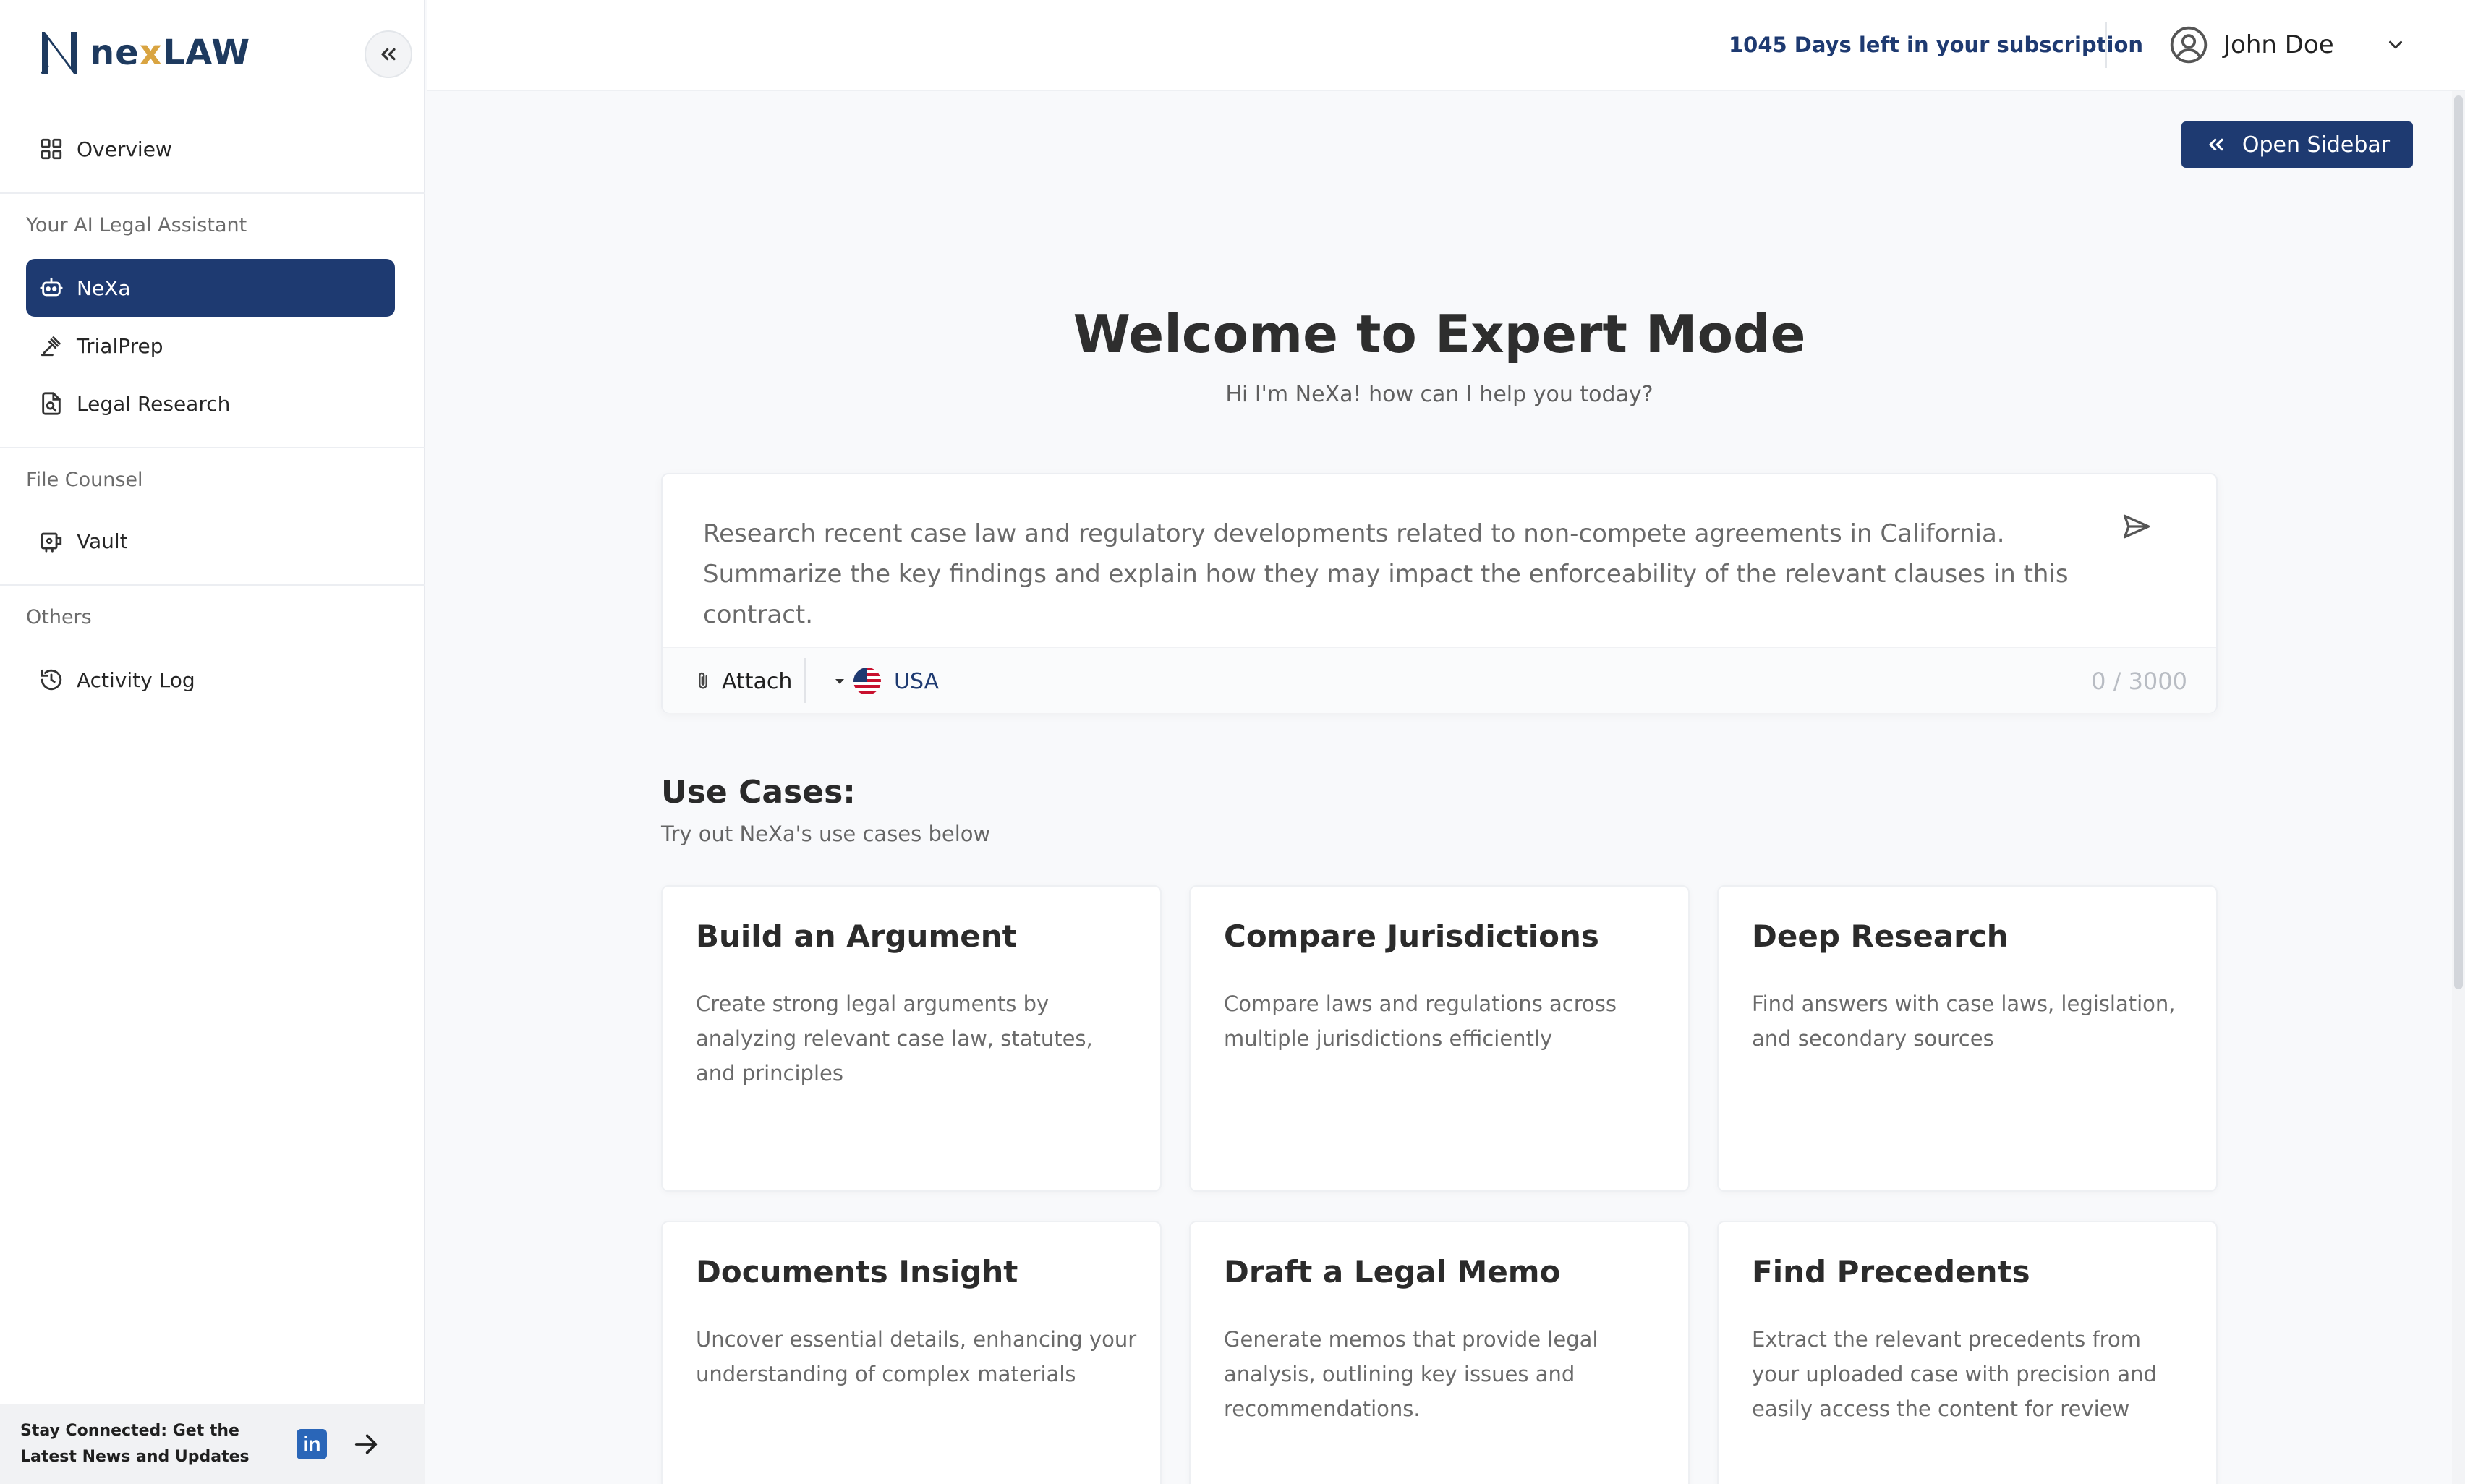 This screenshot has width=2465, height=1484. What do you see at coordinates (84, 480) in the screenshot?
I see `section-label-file-counsel: File Counsel` at bounding box center [84, 480].